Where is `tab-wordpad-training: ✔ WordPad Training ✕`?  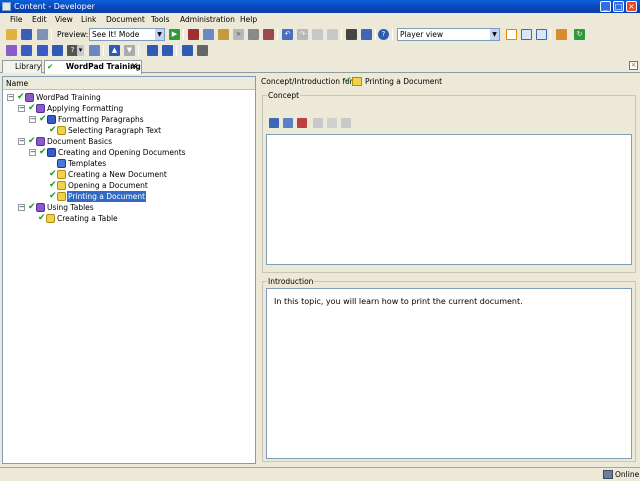 tab-wordpad-training: ✔ WordPad Training ✕ is located at coordinates (93, 67).